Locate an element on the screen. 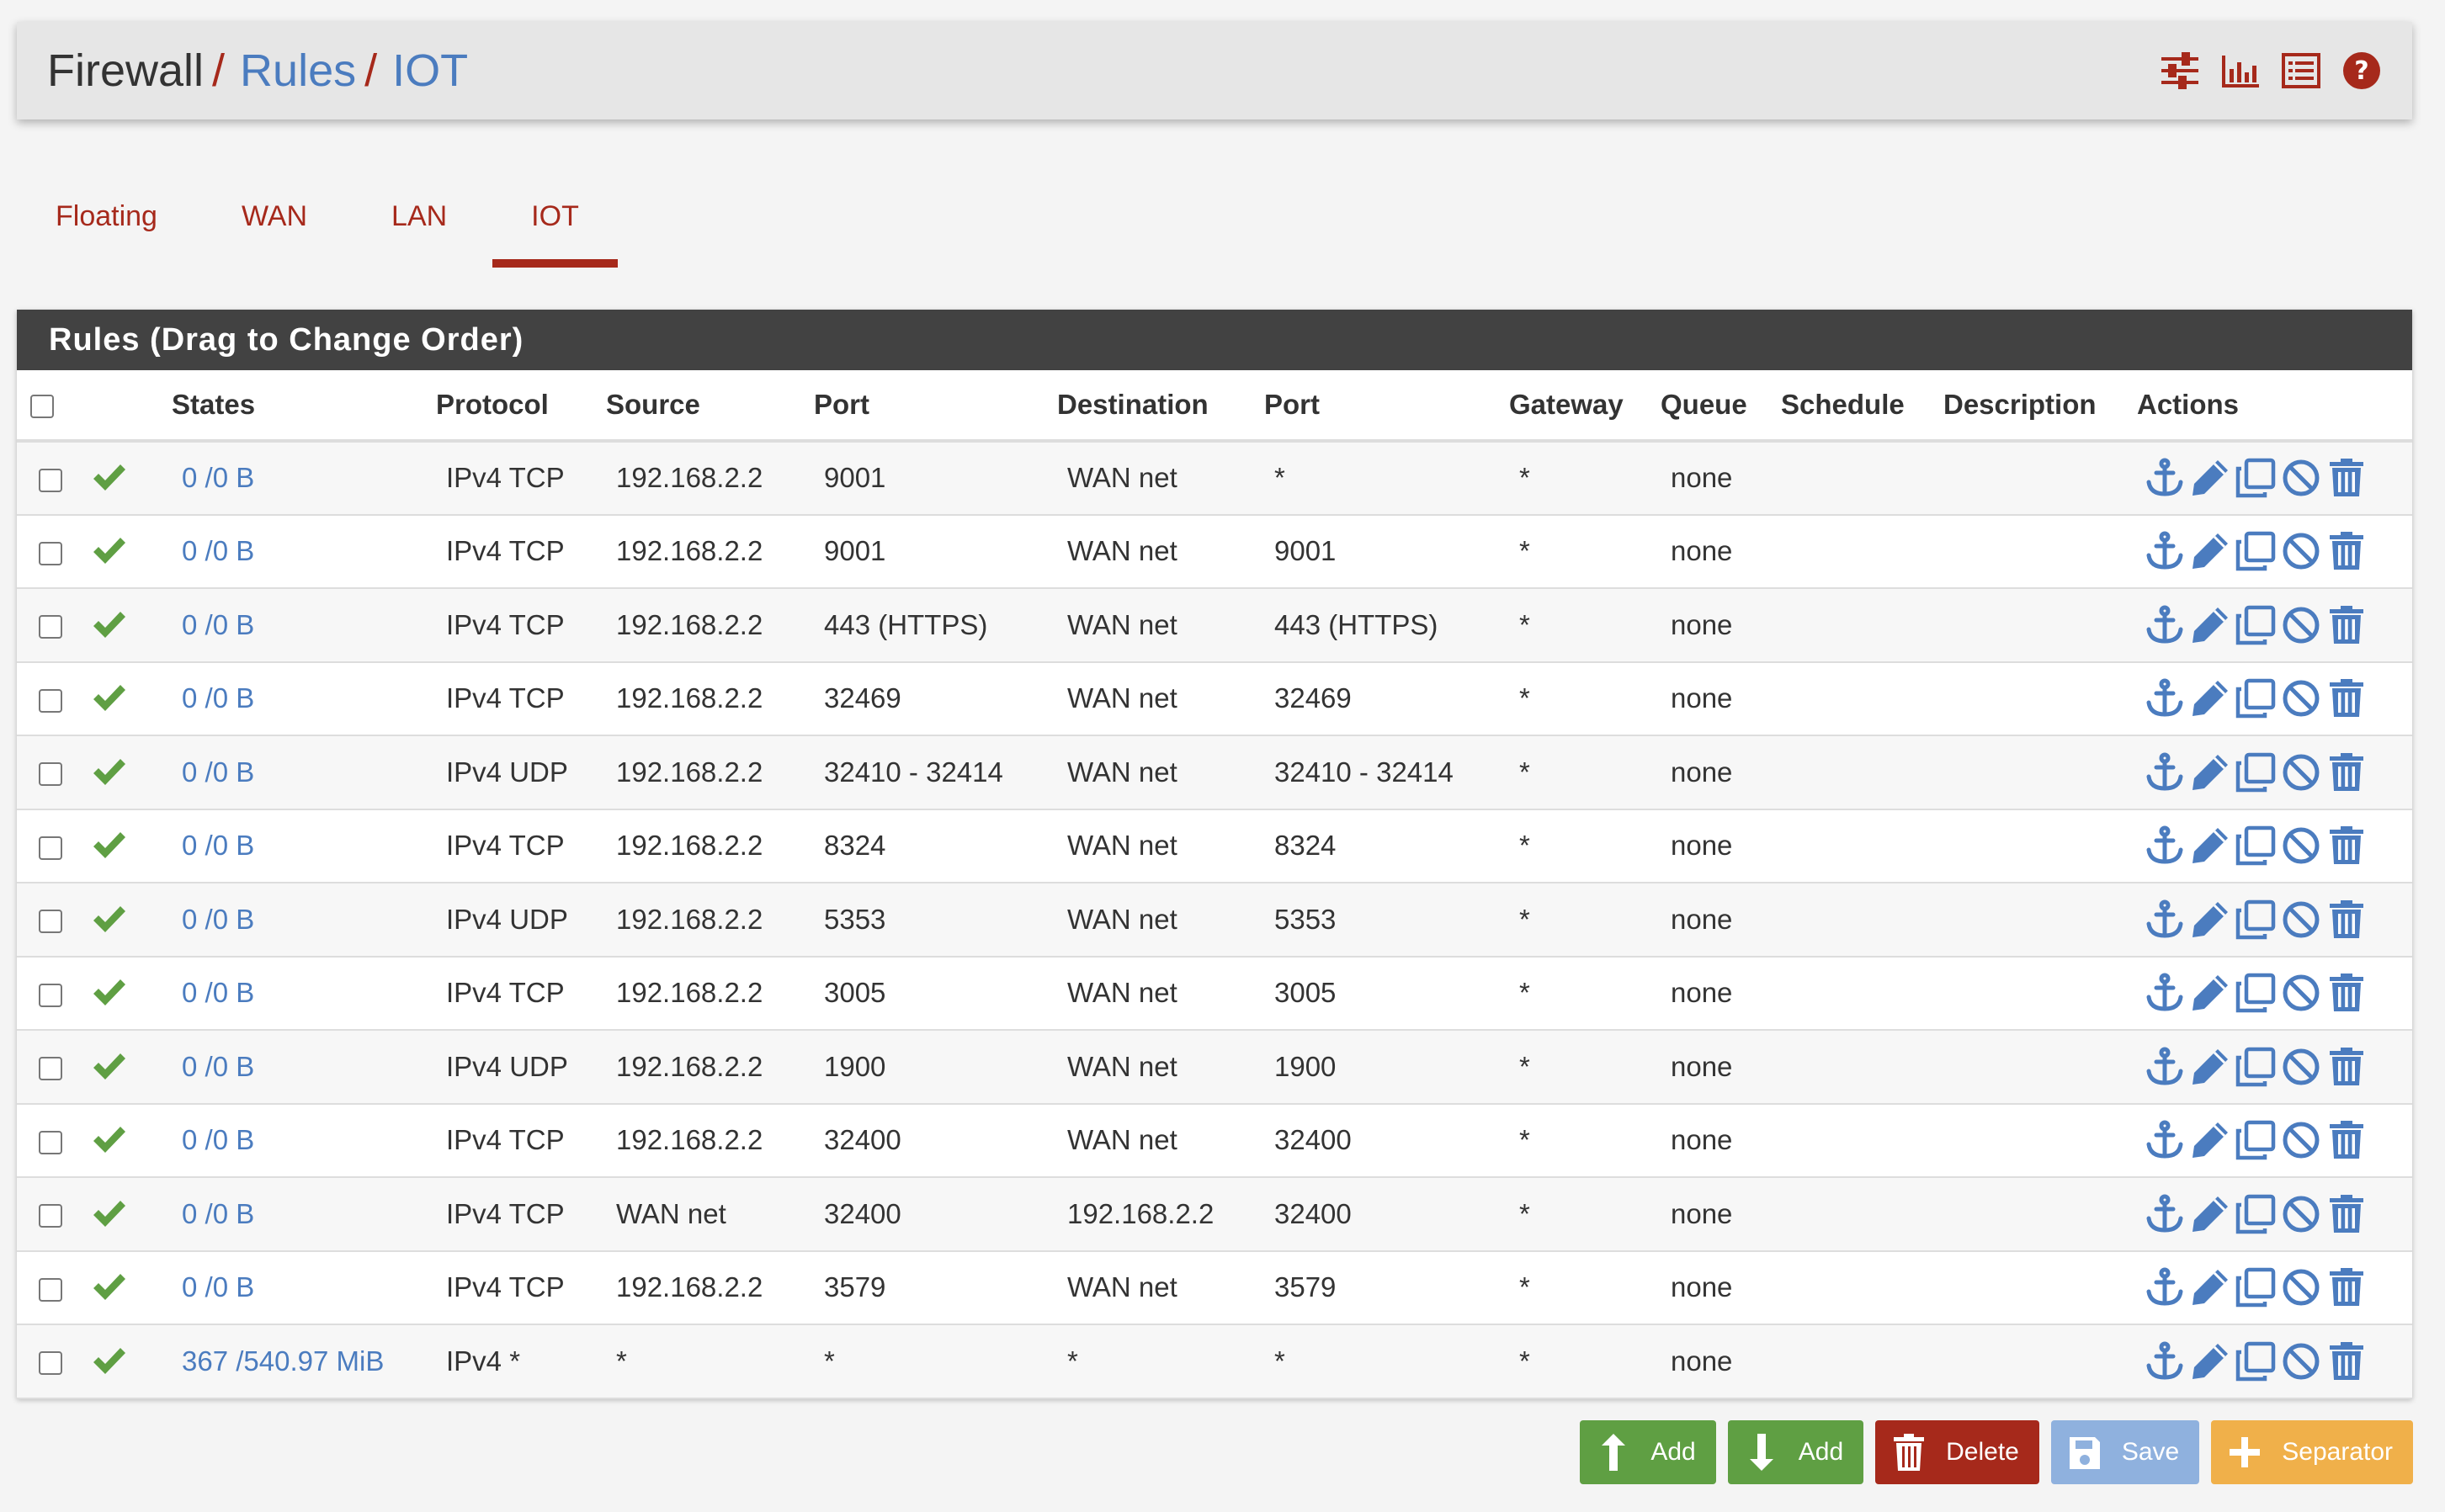  list-icon is located at coordinates (2301, 70).